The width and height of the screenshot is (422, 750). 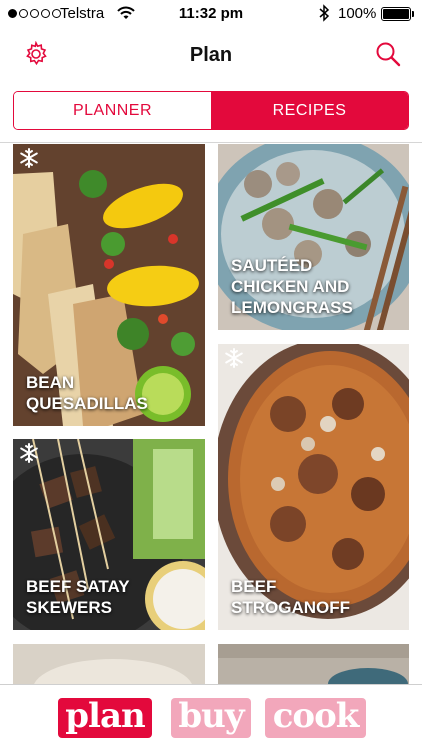 What do you see at coordinates (357, 13) in the screenshot?
I see `battery-percent: 100%` at bounding box center [357, 13].